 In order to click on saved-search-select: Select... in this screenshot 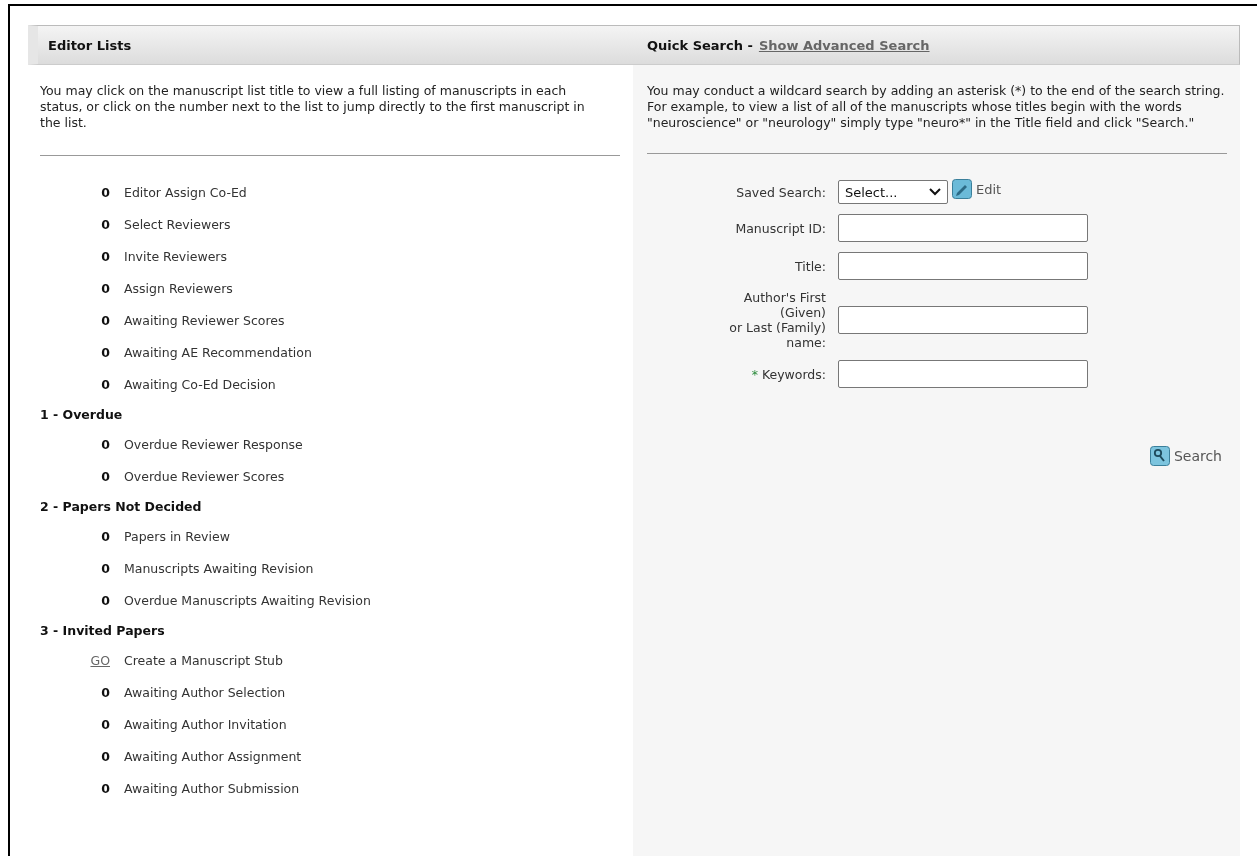, I will do `click(893, 192)`.